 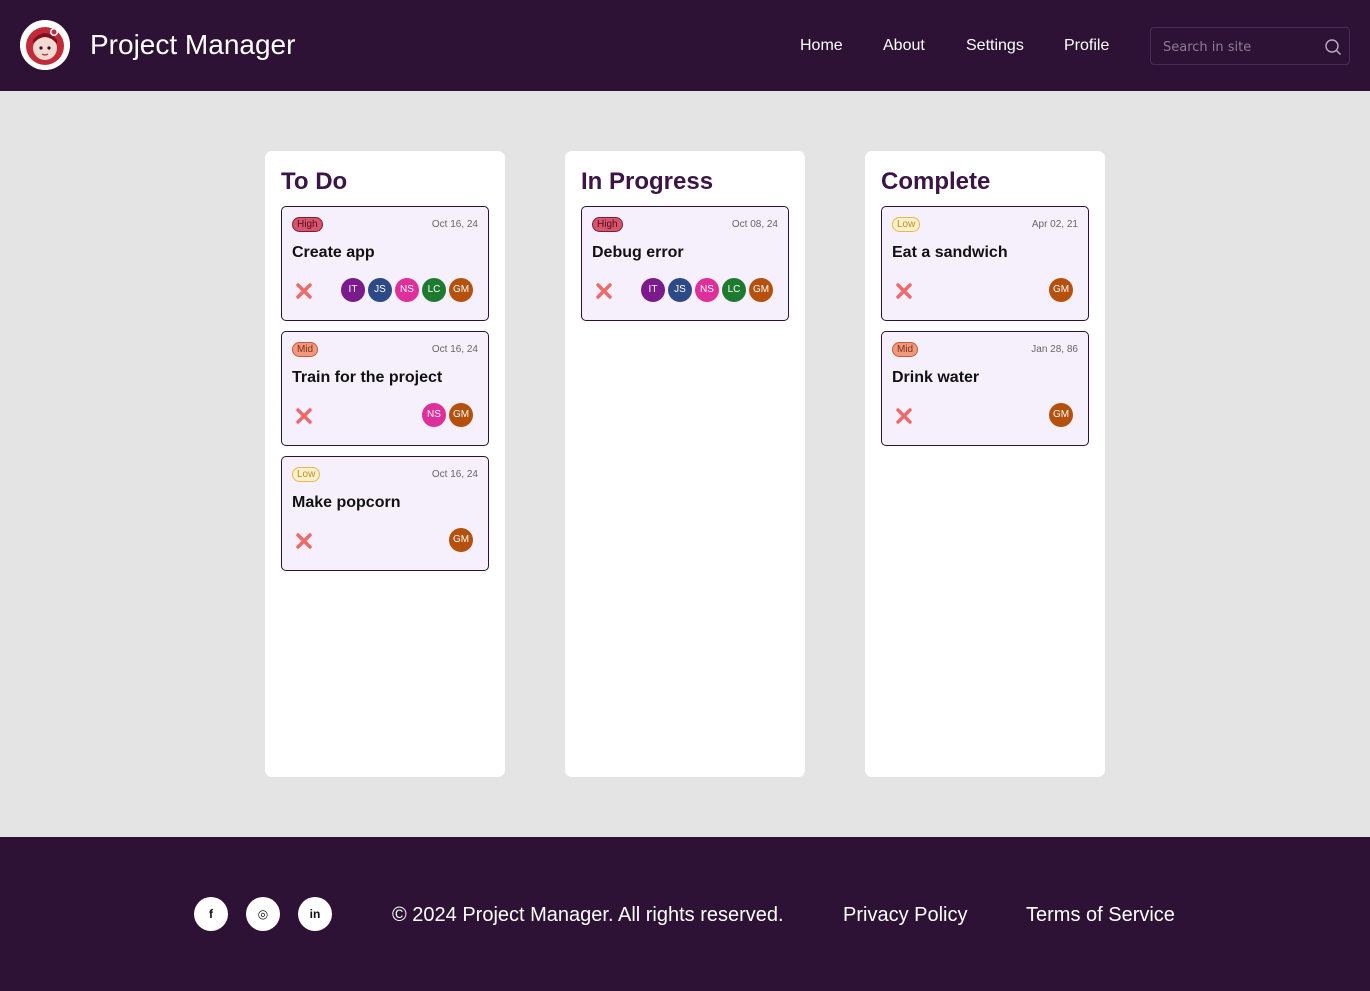 What do you see at coordinates (1238, 47) in the screenshot?
I see `search-input` at bounding box center [1238, 47].